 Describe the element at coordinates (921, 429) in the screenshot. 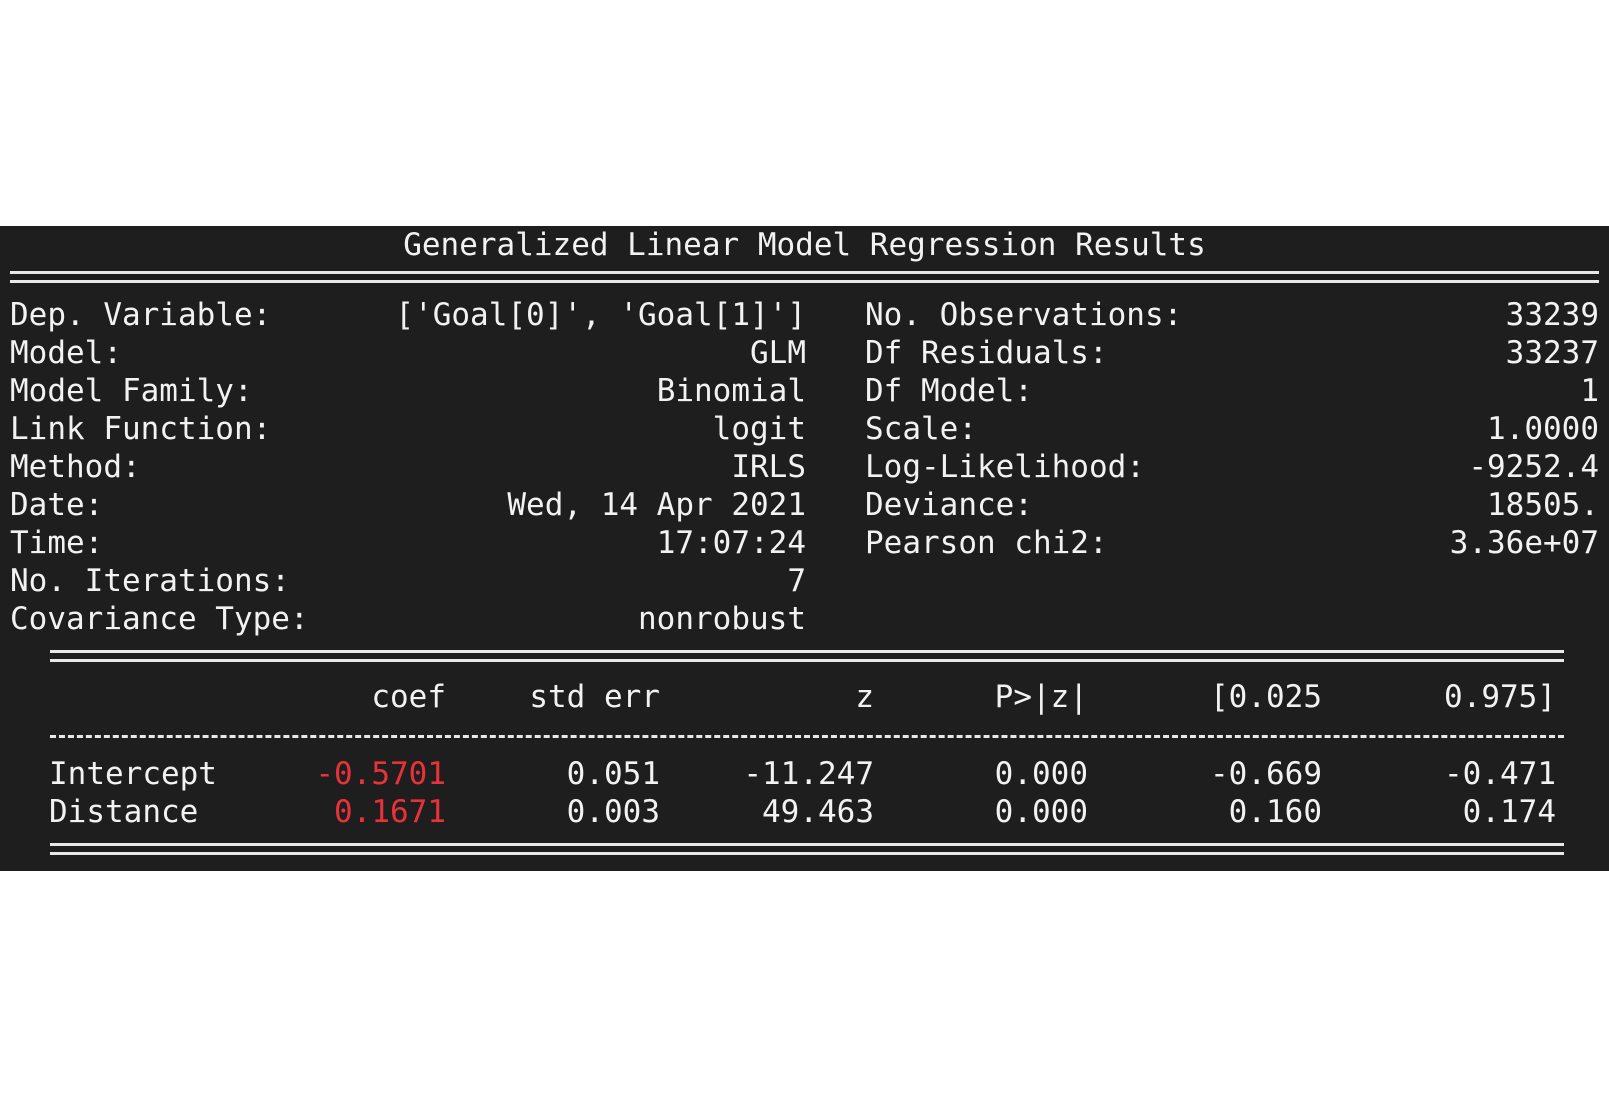

I see `stat-label: Scale:` at that location.